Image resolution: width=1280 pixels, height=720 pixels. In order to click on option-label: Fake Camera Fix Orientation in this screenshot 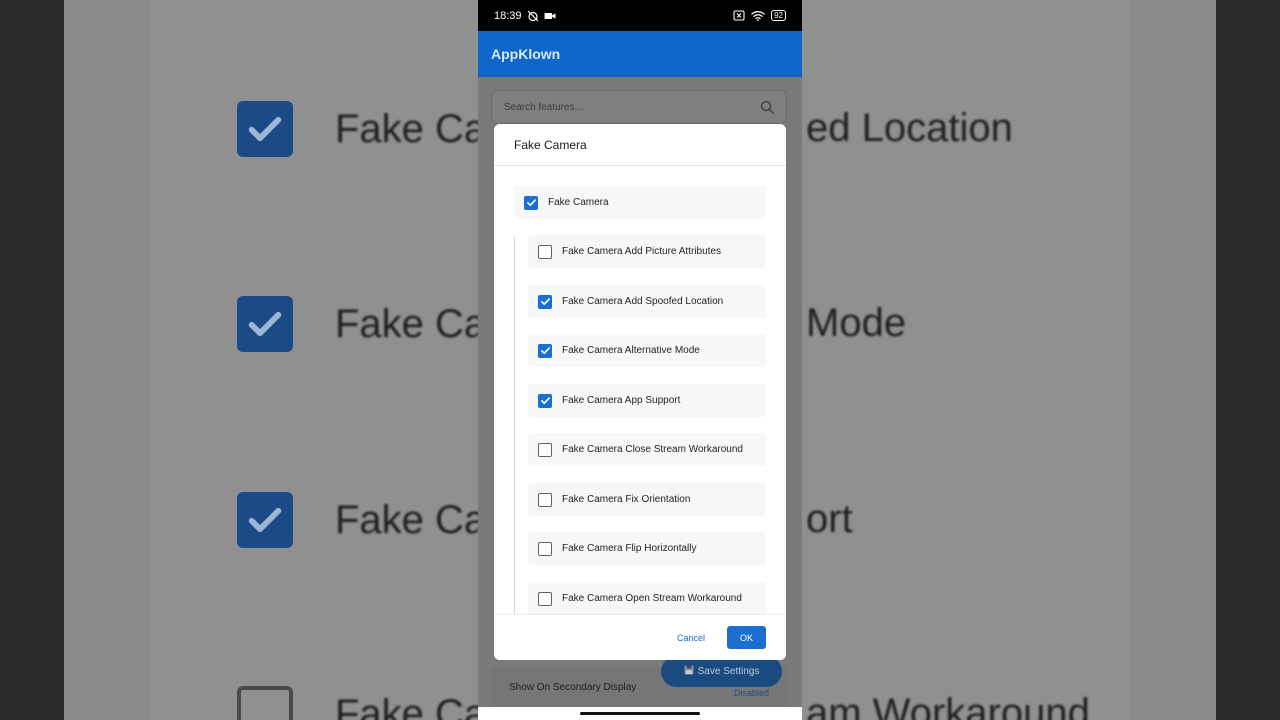, I will do `click(626, 499)`.